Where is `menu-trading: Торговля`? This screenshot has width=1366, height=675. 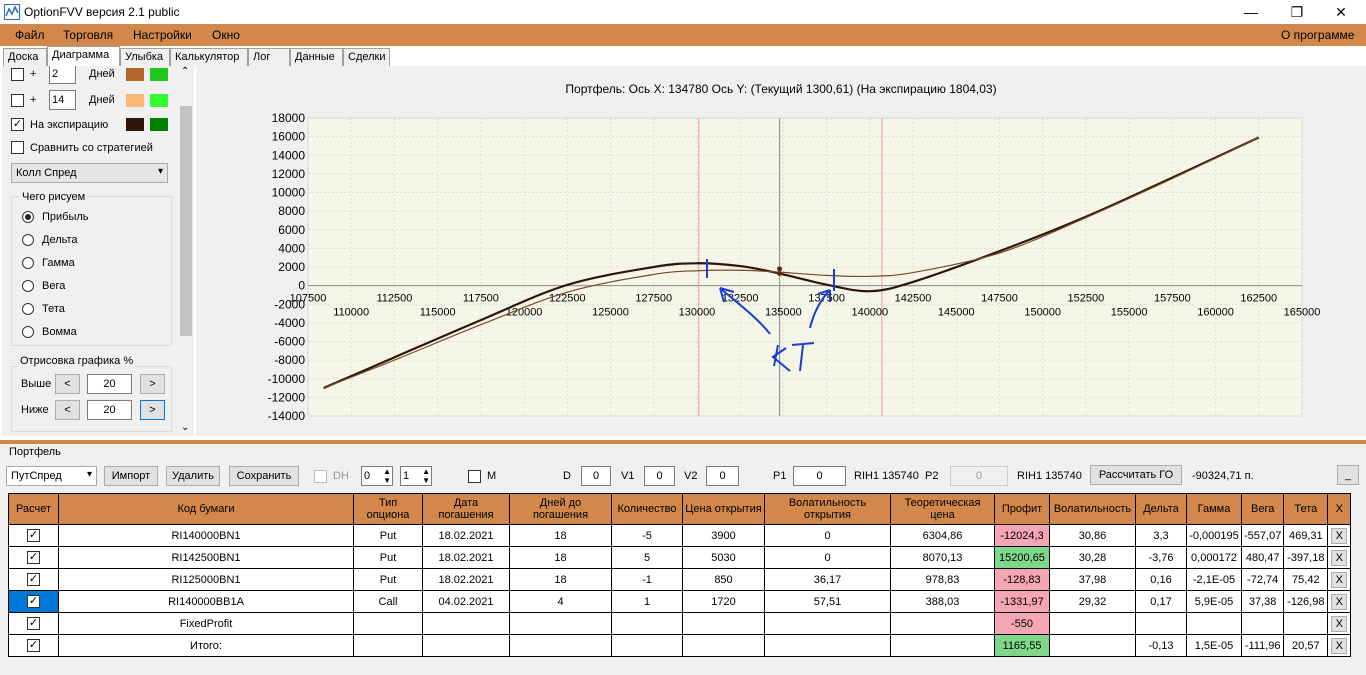 menu-trading: Торговля is located at coordinates (88, 35).